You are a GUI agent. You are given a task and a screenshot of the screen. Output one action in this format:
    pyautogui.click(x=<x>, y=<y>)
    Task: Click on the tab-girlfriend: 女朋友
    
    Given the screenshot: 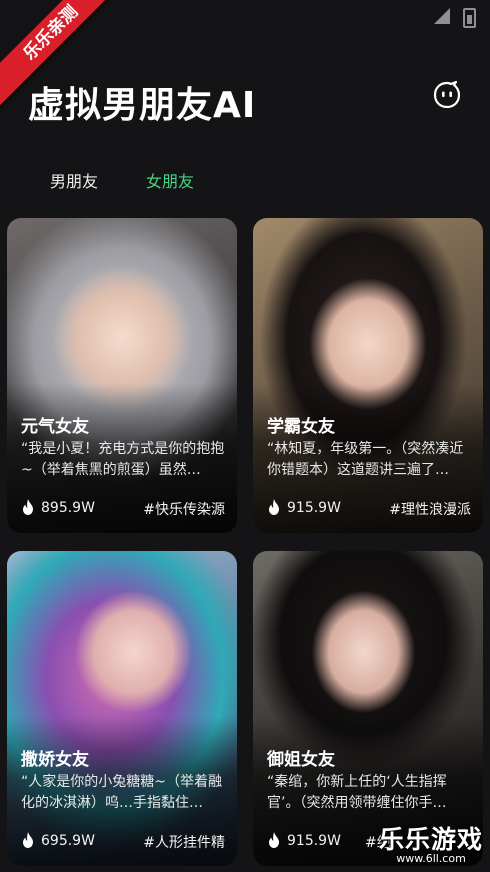 What is the action you would take?
    pyautogui.click(x=170, y=180)
    